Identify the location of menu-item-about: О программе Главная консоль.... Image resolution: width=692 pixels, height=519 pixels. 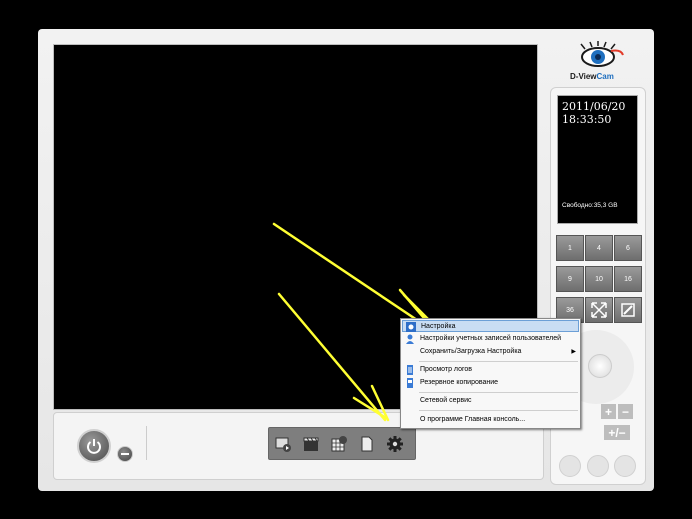
(490, 420).